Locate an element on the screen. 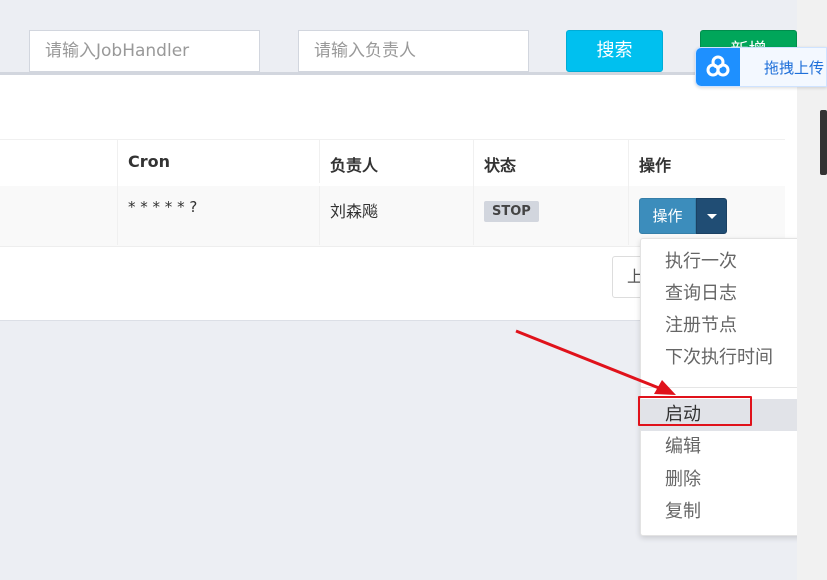  annotation-arrow is located at coordinates (595, 362).